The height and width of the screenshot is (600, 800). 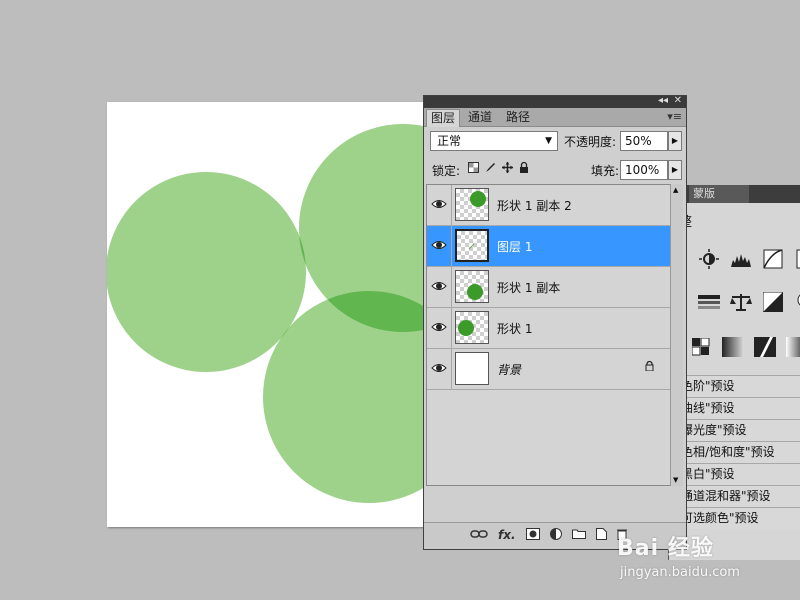 What do you see at coordinates (773, 302) in the screenshot?
I see `black-white-icon` at bounding box center [773, 302].